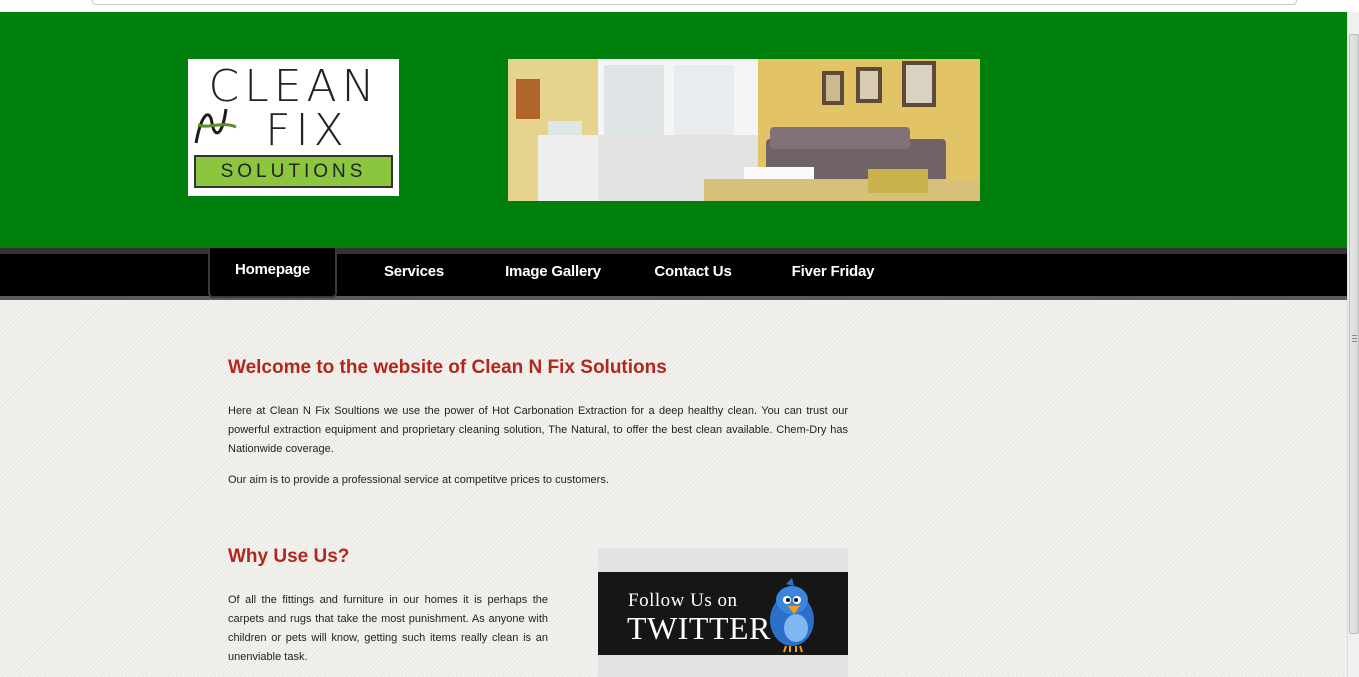 This screenshot has height=677, width=1359. I want to click on vertical-scrollbar, so click(1353, 344).